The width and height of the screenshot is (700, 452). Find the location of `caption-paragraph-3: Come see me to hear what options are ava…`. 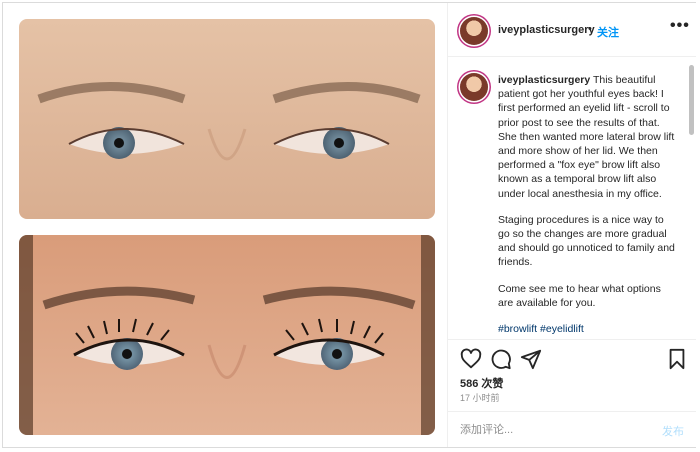

caption-paragraph-3: Come see me to hear what options are ava… is located at coordinates (579, 295).